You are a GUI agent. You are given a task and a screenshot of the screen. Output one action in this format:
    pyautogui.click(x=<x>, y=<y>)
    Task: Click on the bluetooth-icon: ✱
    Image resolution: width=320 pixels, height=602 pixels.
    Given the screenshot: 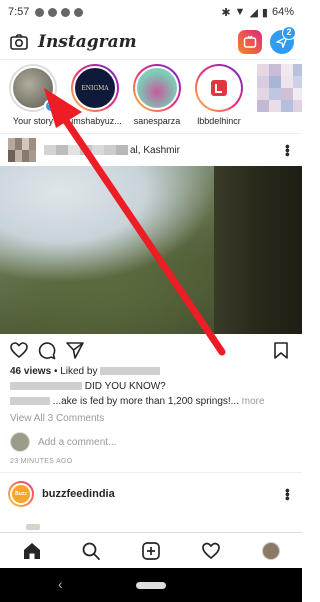 What is the action you would take?
    pyautogui.click(x=226, y=12)
    